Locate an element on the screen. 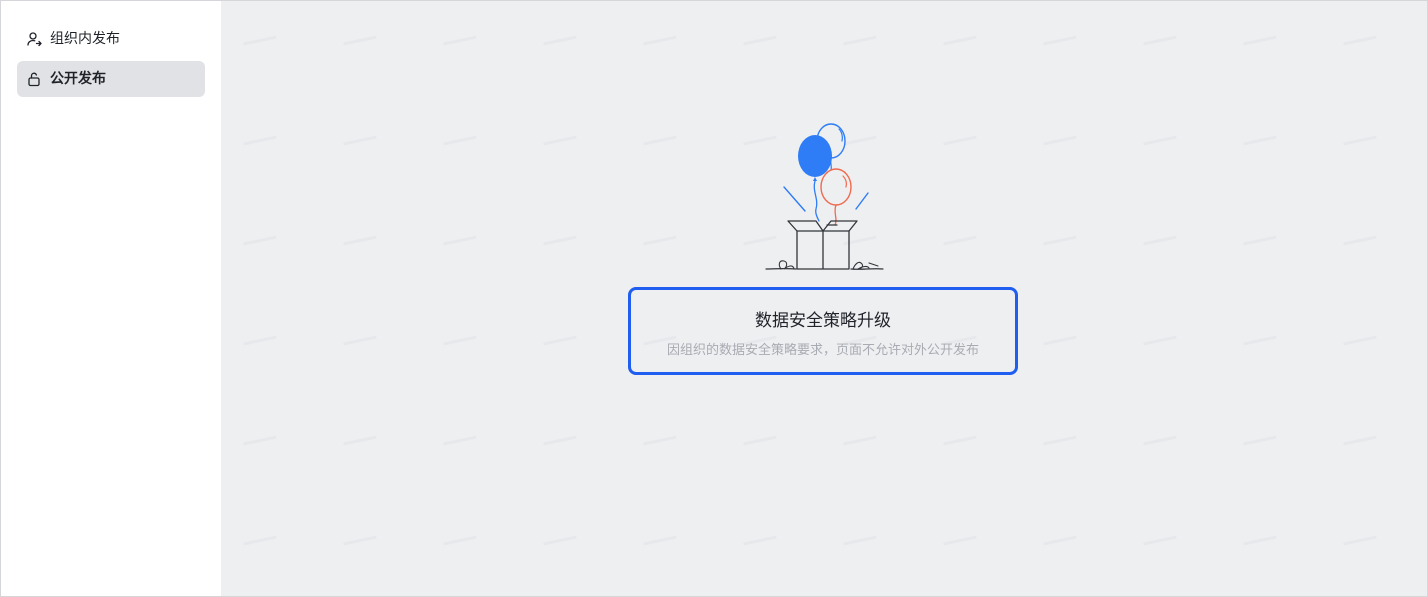 The image size is (1428, 597). policy-title: 数据安全策略升级 is located at coordinates (823, 321).